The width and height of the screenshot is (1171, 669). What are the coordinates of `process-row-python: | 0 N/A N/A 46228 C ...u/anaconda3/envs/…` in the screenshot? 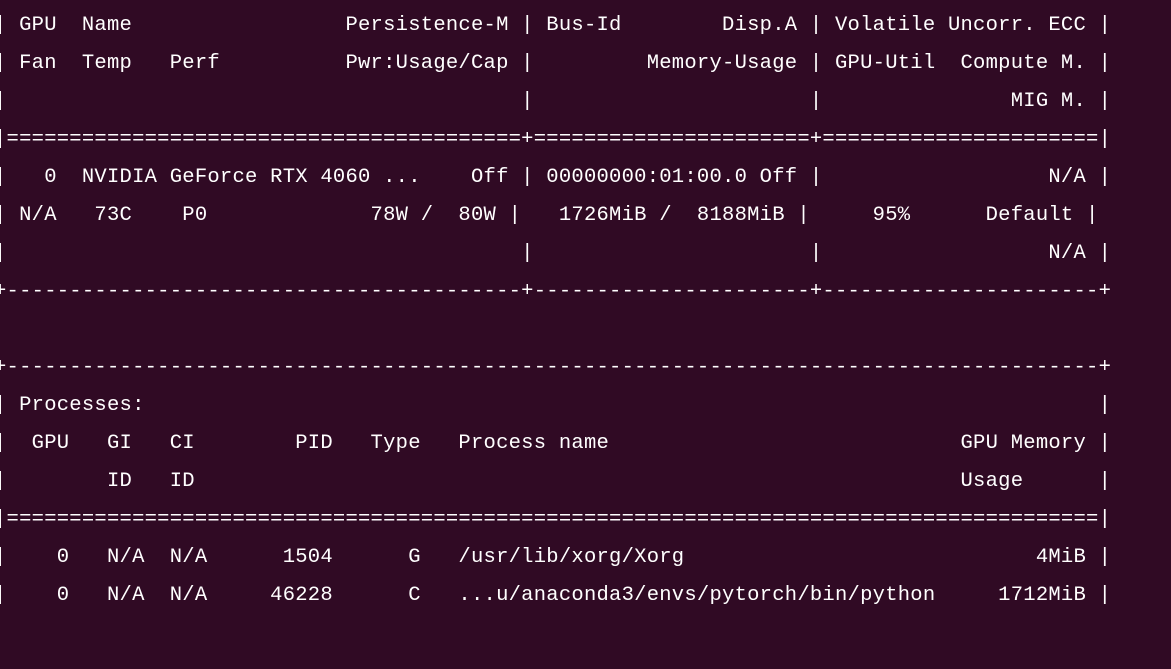 It's located at (556, 595).